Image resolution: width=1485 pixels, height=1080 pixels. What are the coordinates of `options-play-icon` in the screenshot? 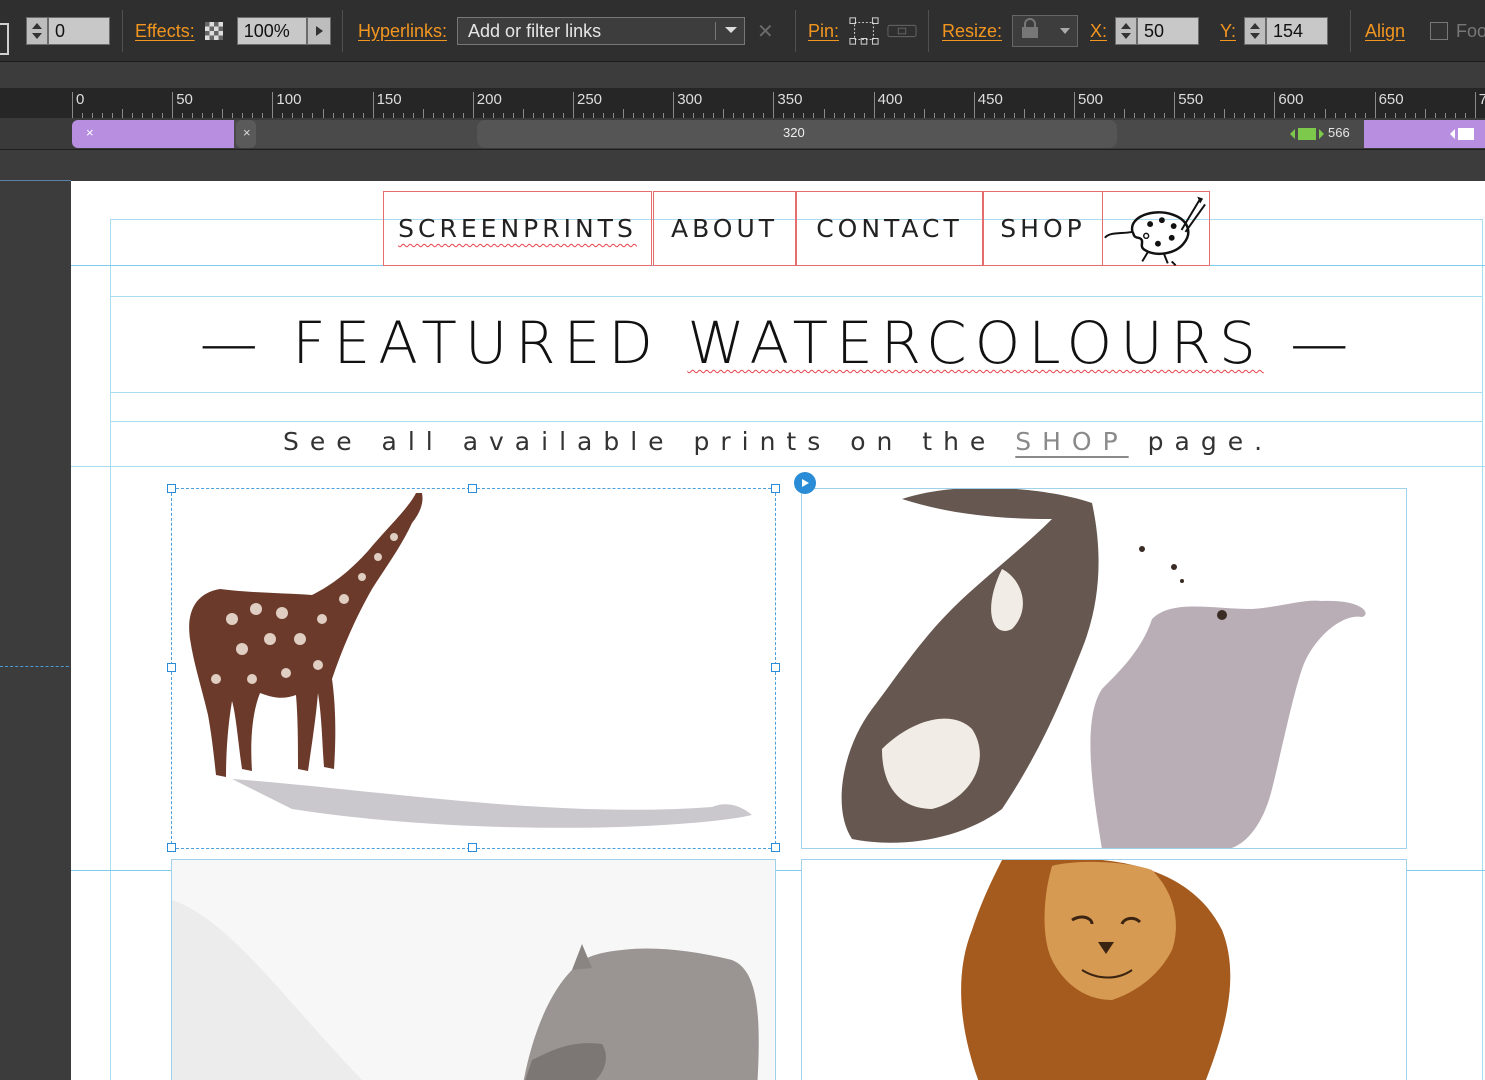 It's located at (805, 483).